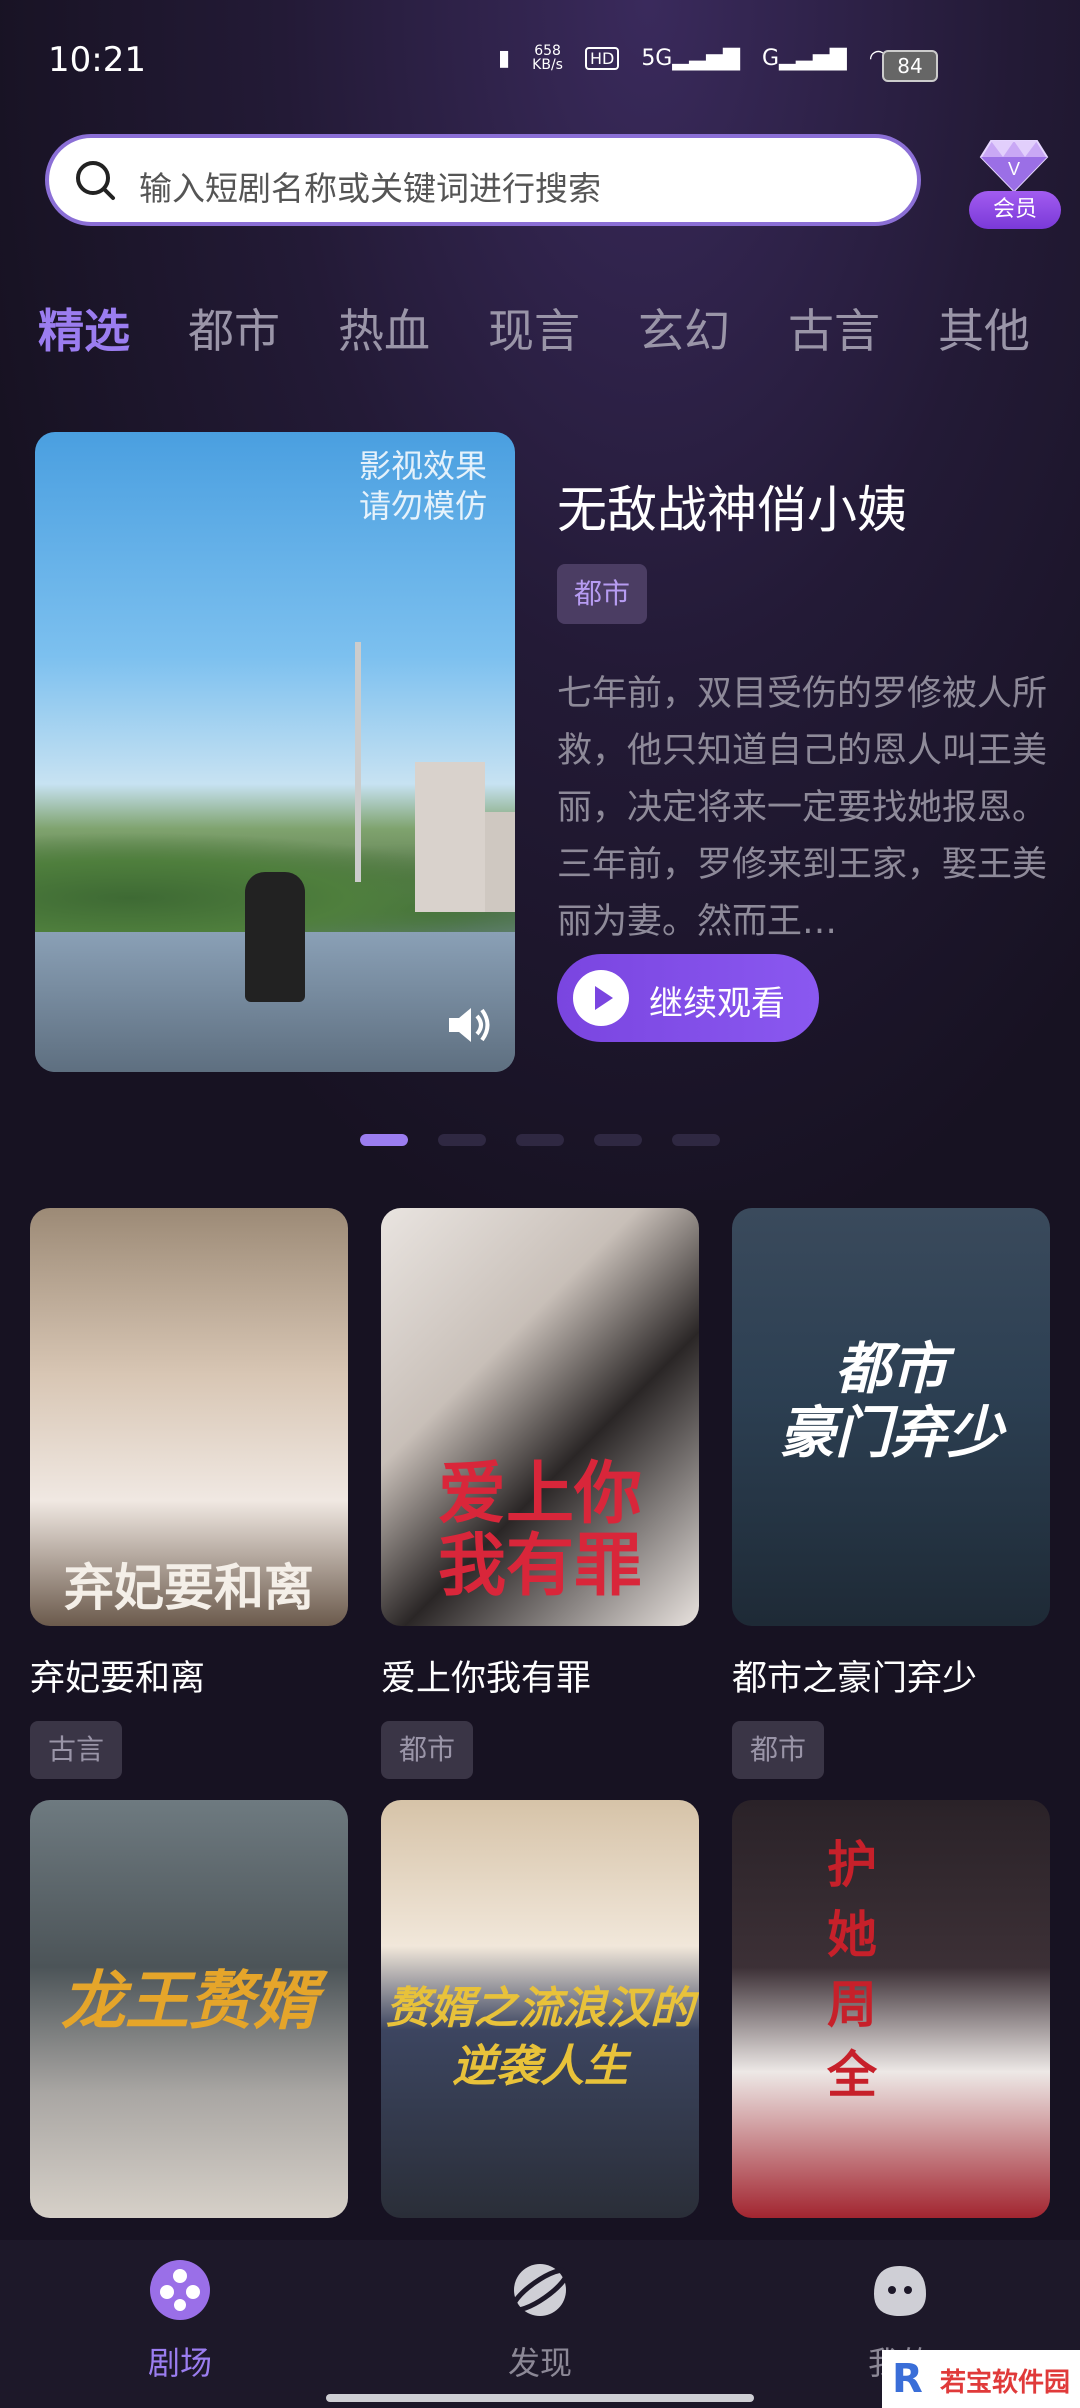 This screenshot has width=1080, height=2408. I want to click on signal-g-icon: G▂▃▅▇, so click(804, 58).